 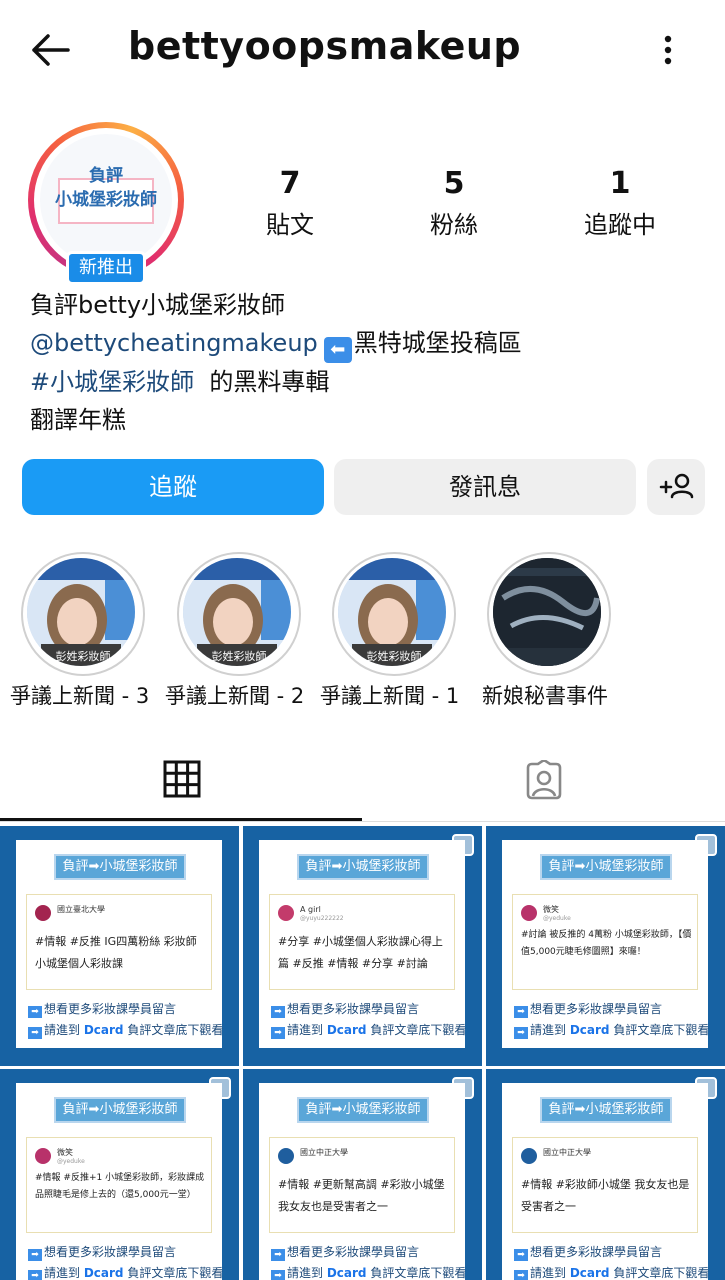 What do you see at coordinates (325, 46) in the screenshot?
I see `profile-username: bettyoopsmakeup` at bounding box center [325, 46].